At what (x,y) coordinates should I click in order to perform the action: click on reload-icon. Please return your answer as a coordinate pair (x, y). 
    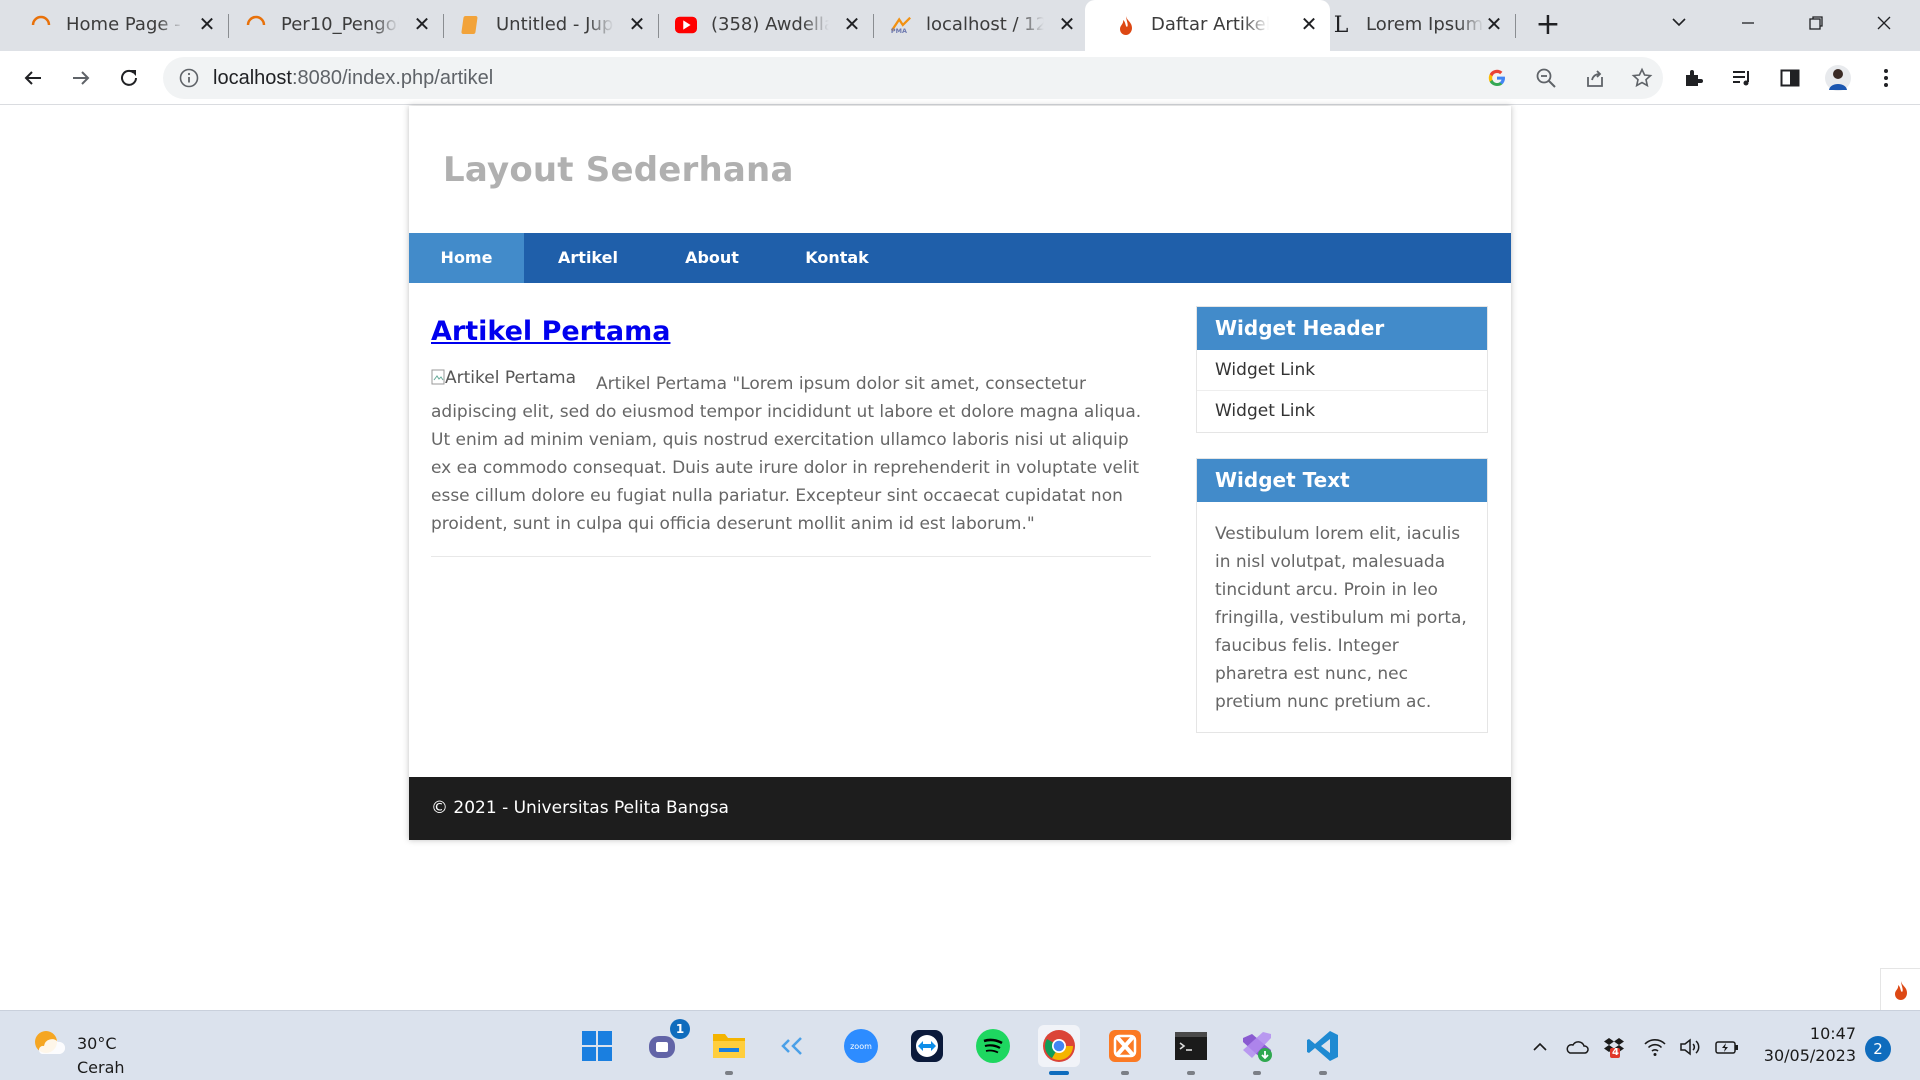
    Looking at the image, I should click on (129, 78).